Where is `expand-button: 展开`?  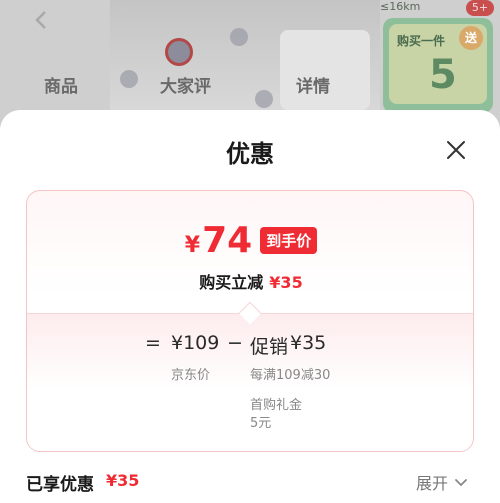 expand-button: 展开 is located at coordinates (442, 482).